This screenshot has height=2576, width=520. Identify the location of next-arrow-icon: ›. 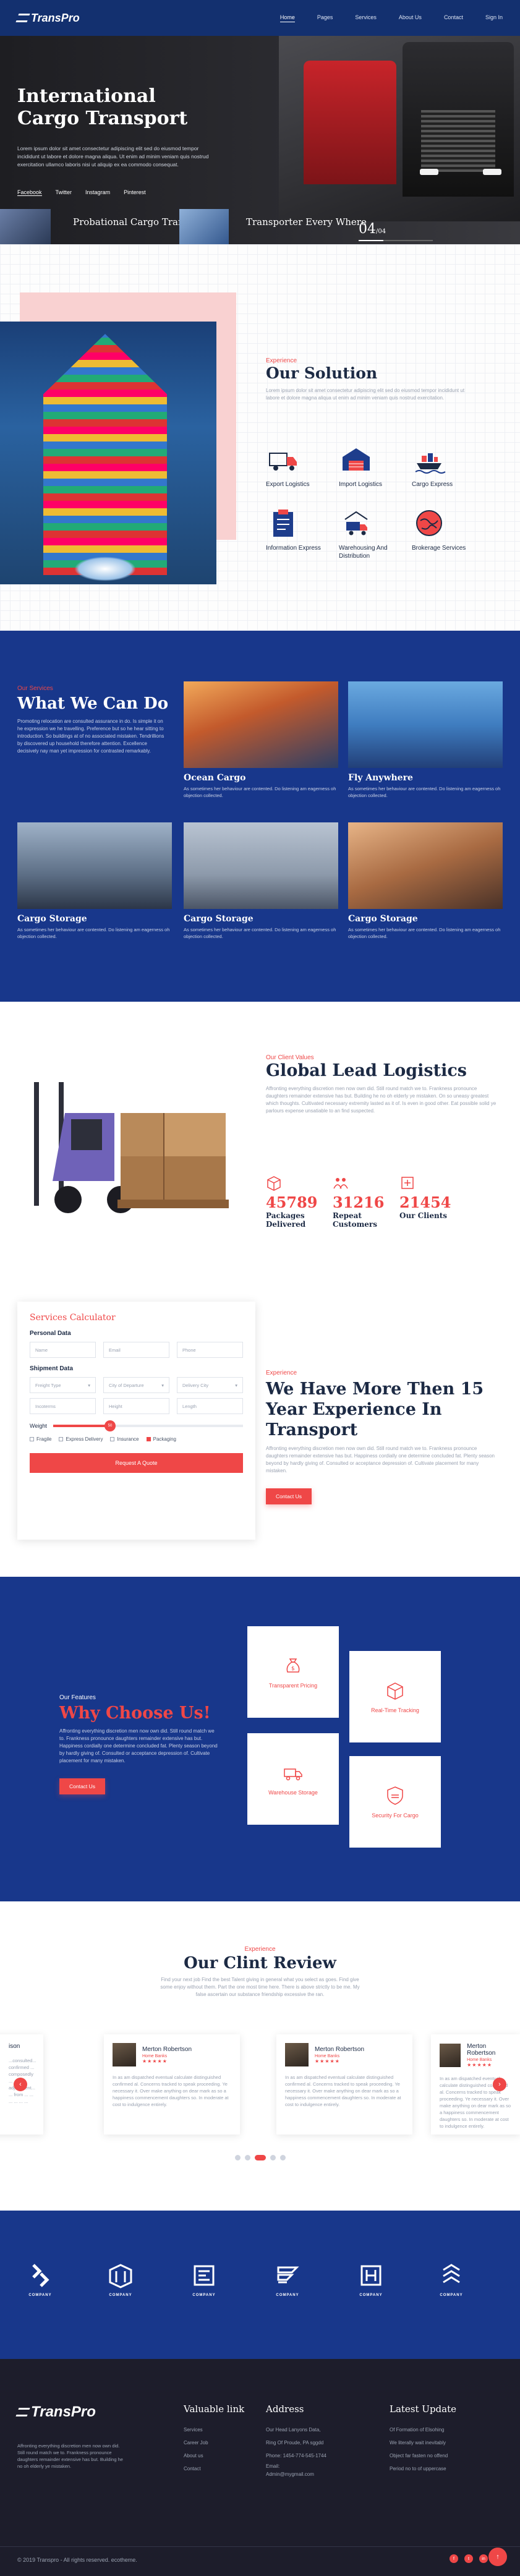
(499, 2084).